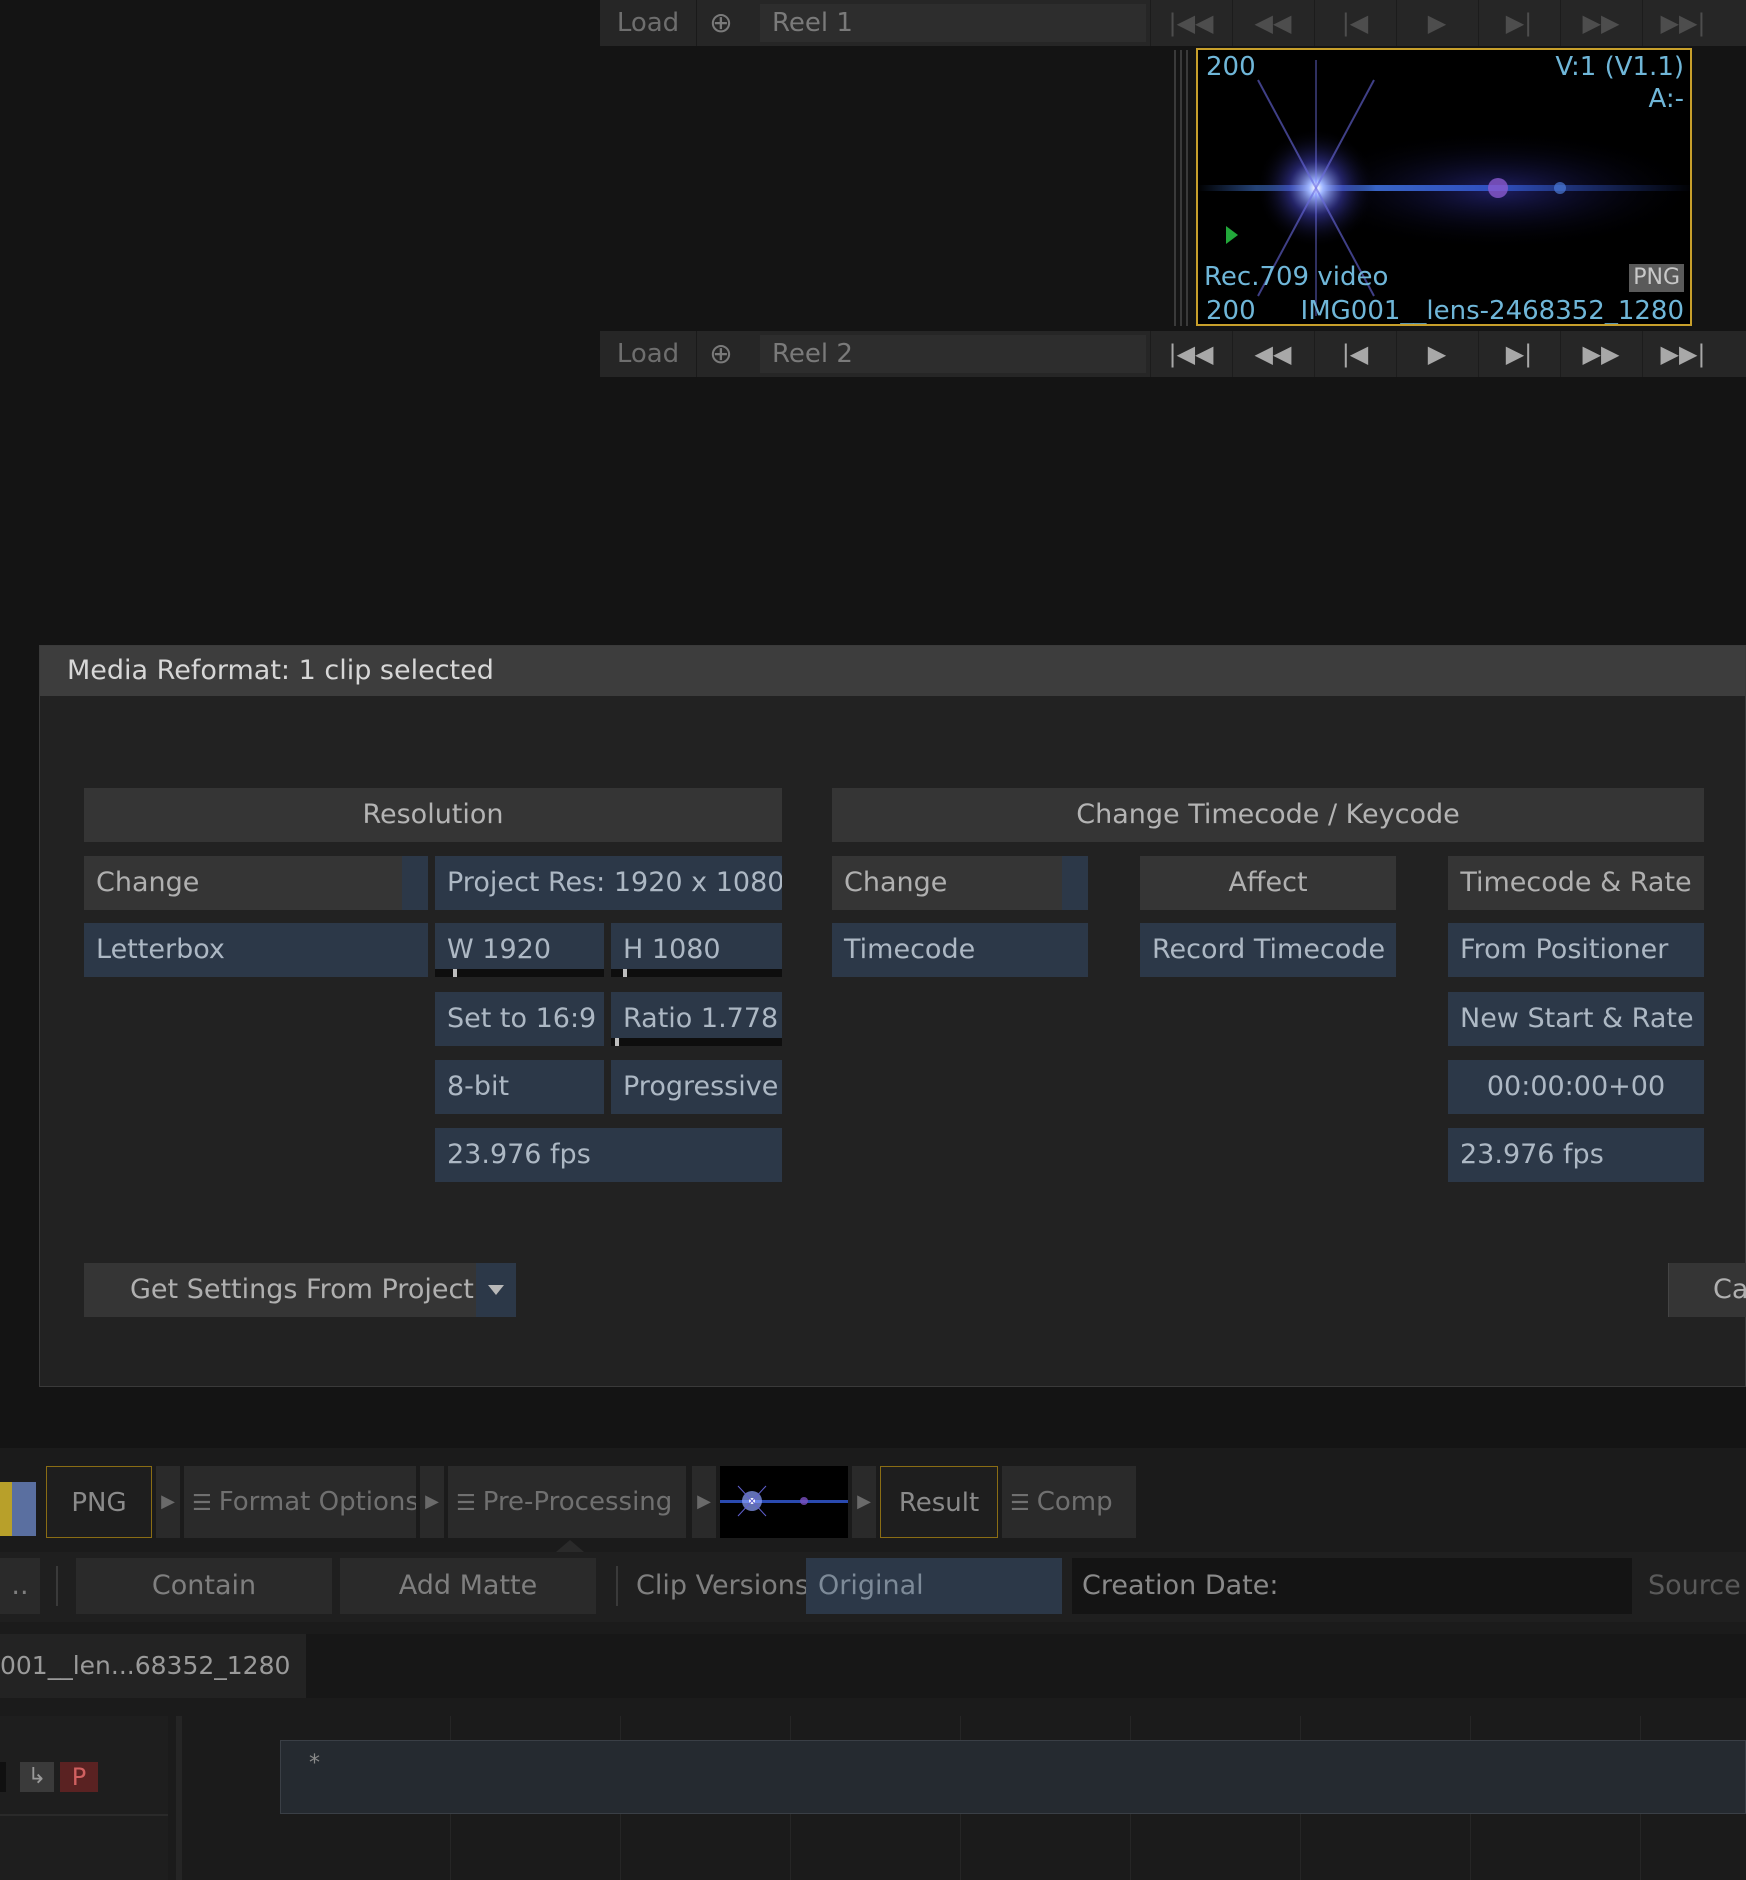 The image size is (1746, 1880). What do you see at coordinates (3, 1777) in the screenshot?
I see `track-lock-icon` at bounding box center [3, 1777].